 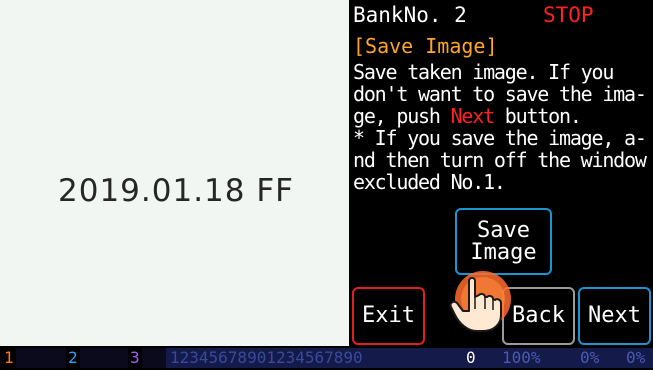 What do you see at coordinates (500, 94) in the screenshot?
I see `message-line: don't want to save the ima-` at bounding box center [500, 94].